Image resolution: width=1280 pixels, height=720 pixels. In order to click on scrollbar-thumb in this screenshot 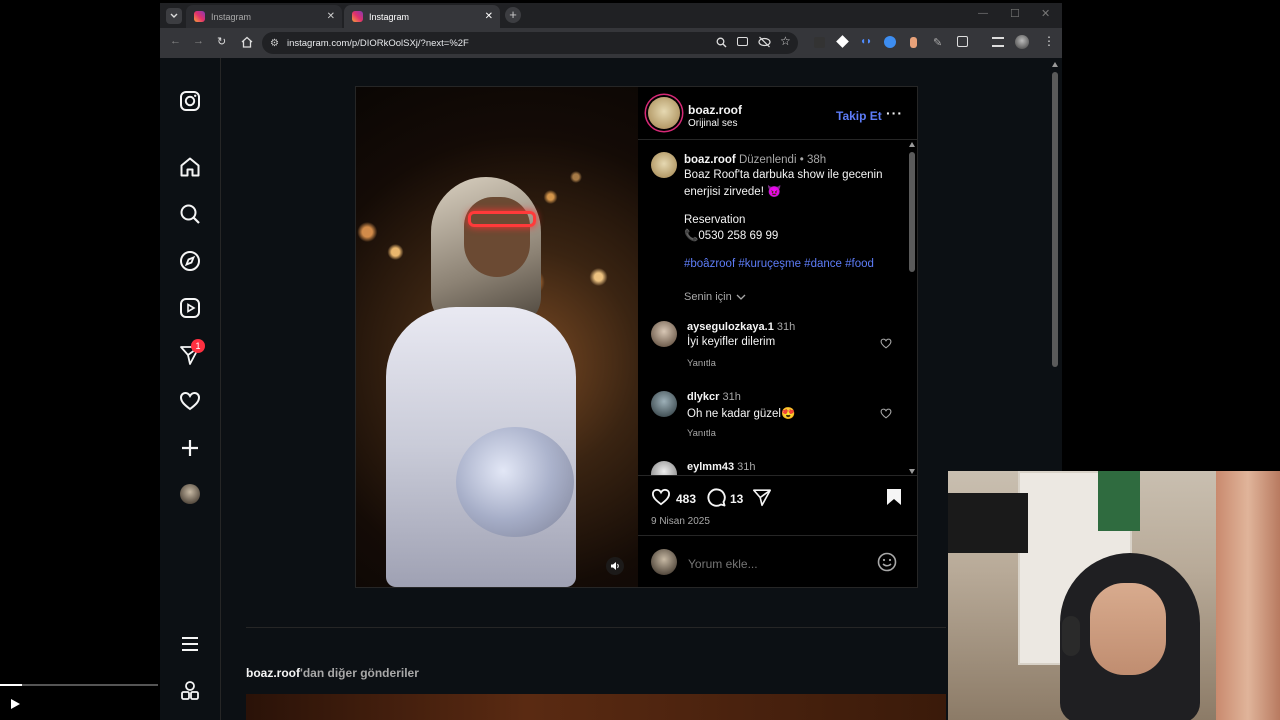, I will do `click(912, 212)`.